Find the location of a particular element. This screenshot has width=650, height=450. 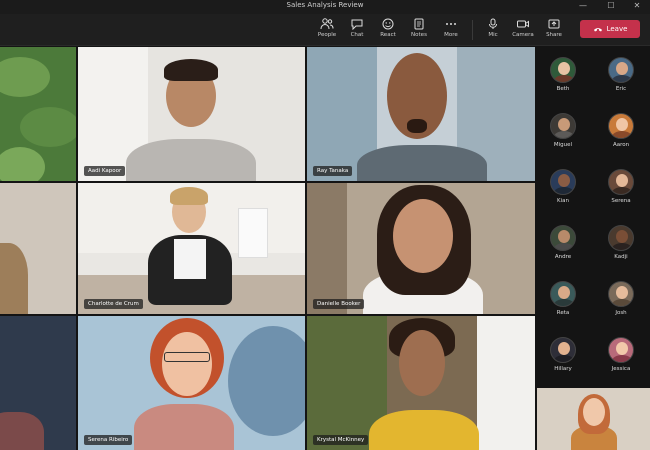

mic-label: Mic is located at coordinates (493, 35).